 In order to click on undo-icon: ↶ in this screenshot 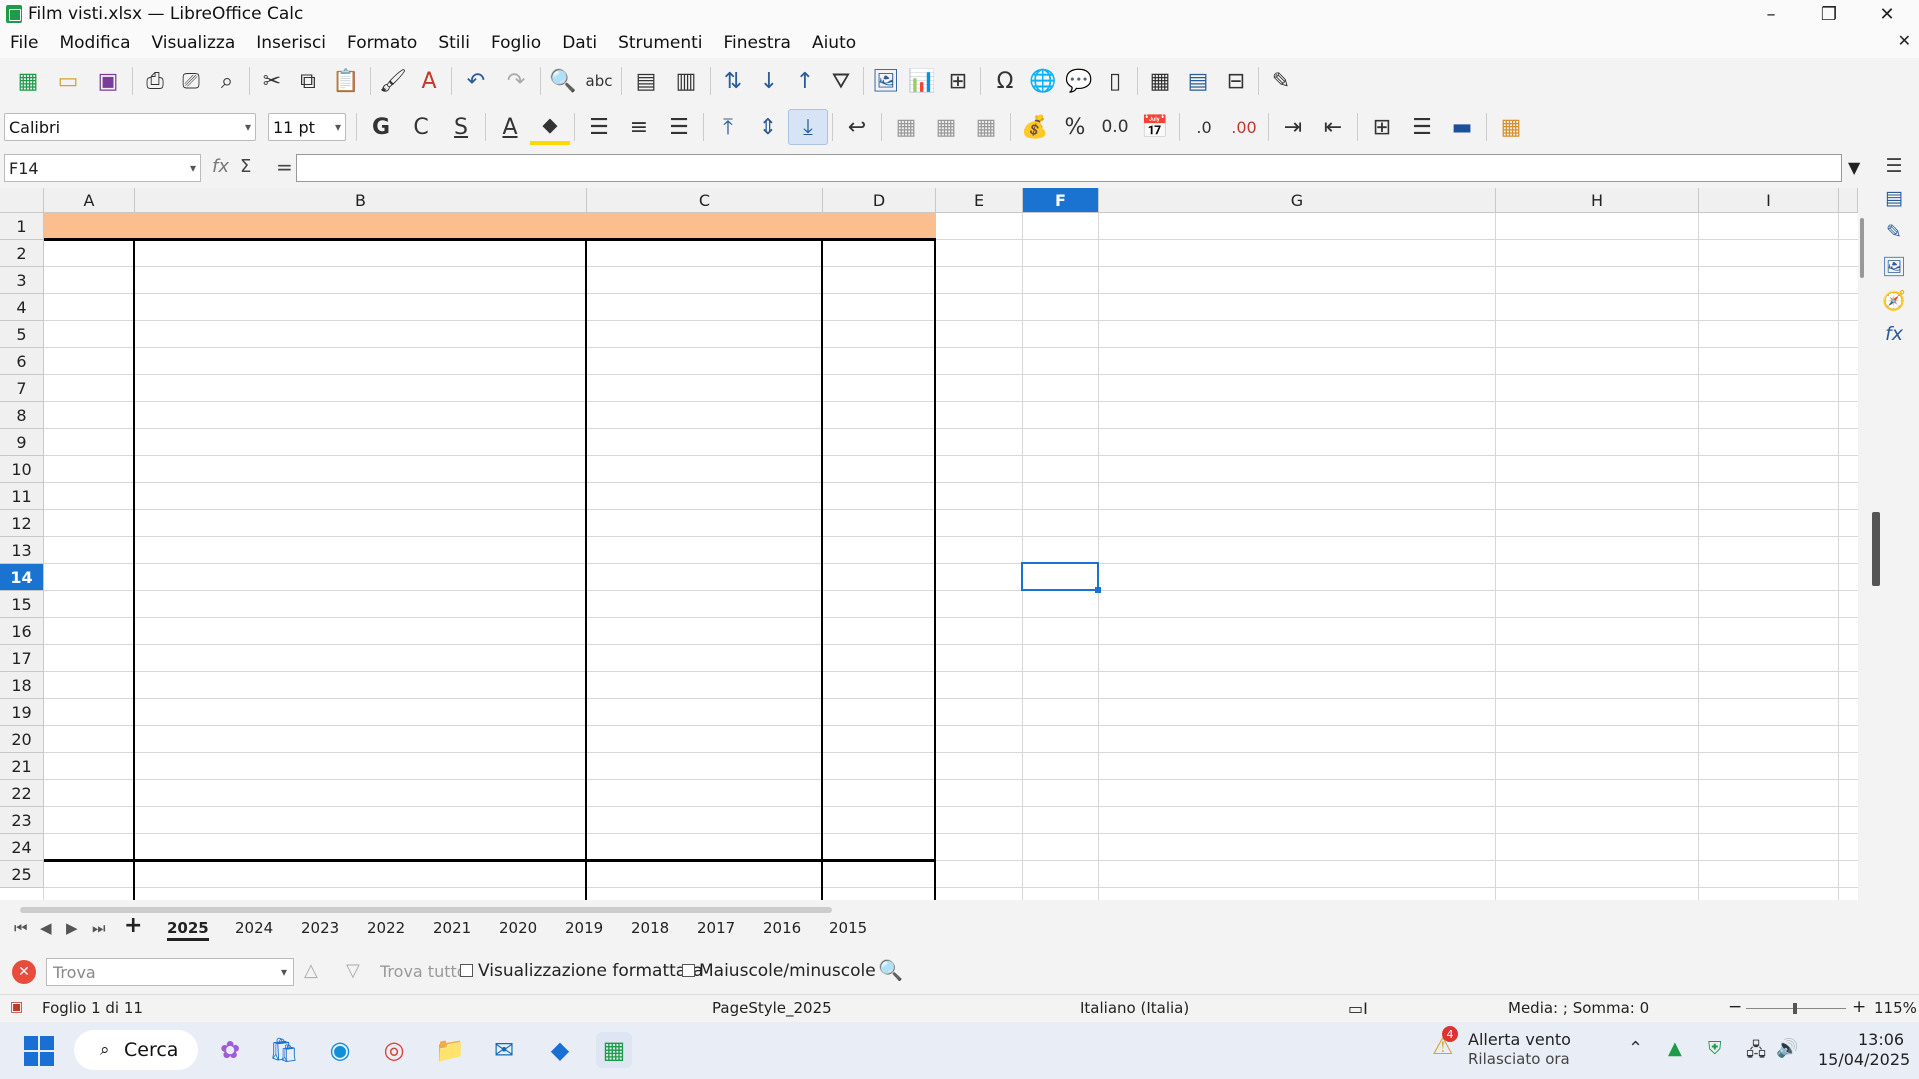, I will do `click(476, 81)`.